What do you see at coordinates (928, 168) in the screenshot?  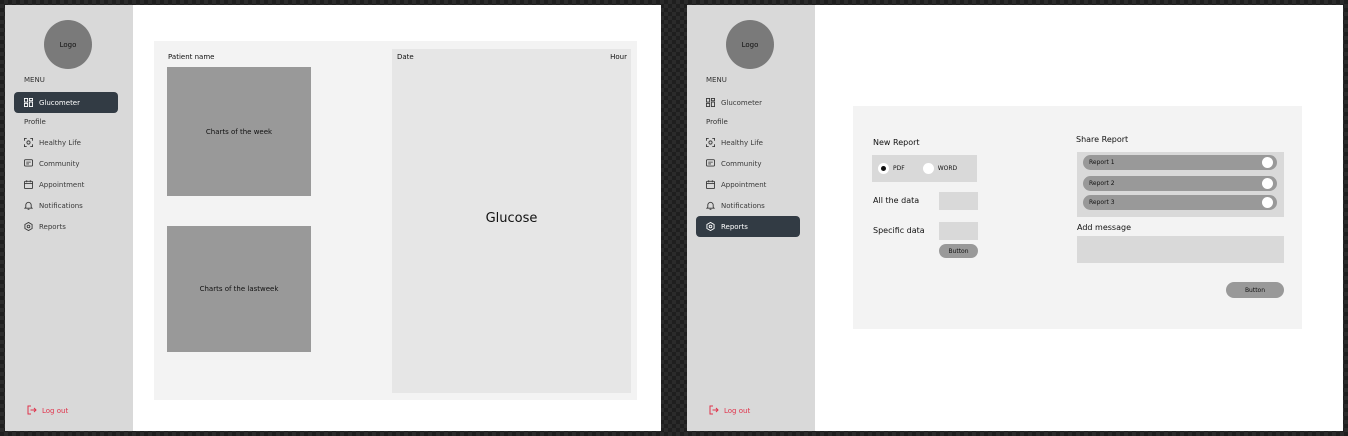 I see `radio-button` at bounding box center [928, 168].